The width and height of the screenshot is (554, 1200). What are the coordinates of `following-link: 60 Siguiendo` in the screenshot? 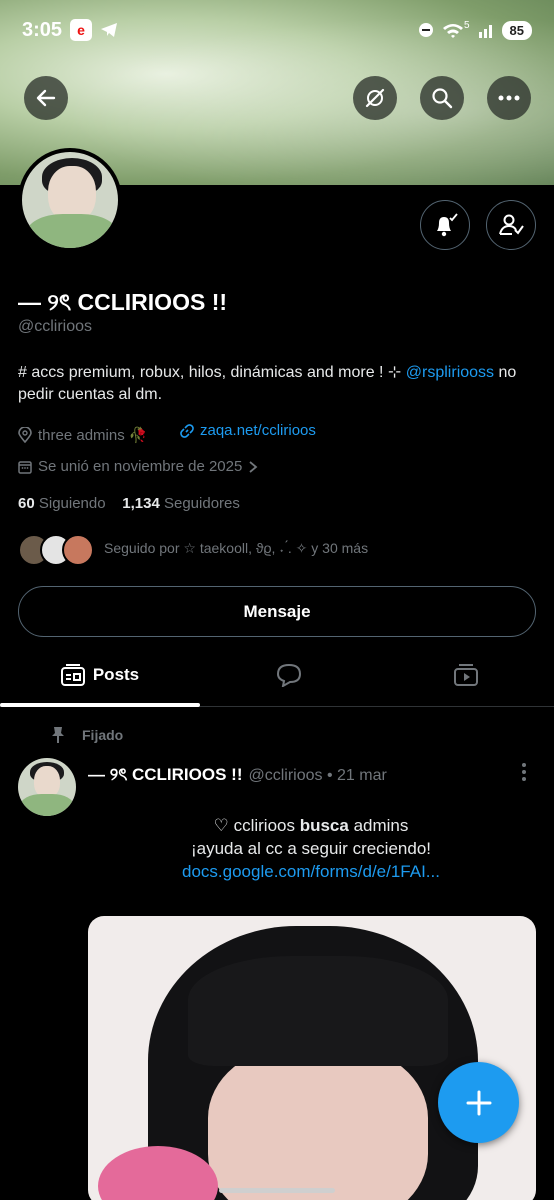 It's located at (62, 503).